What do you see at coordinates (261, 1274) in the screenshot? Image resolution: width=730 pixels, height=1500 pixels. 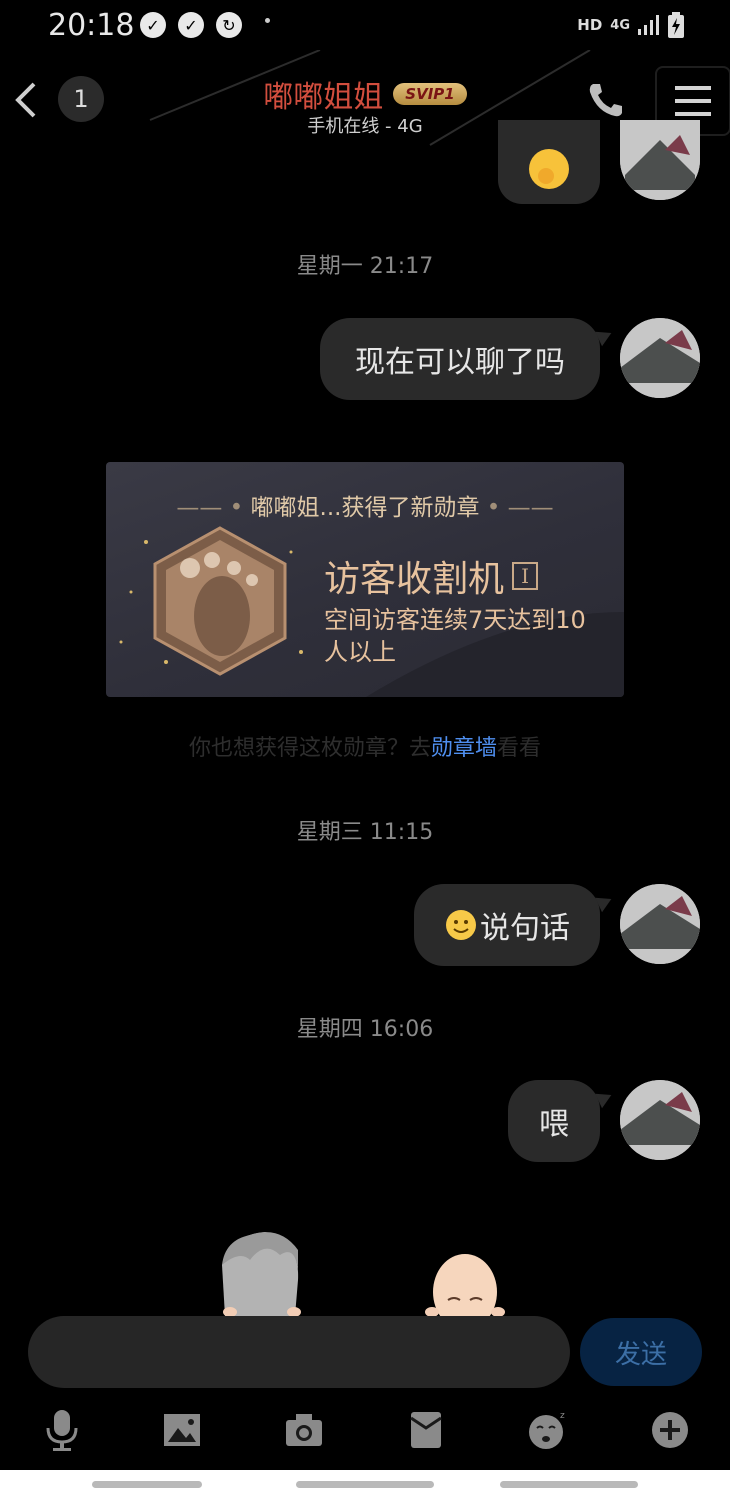 I see `peeking-character-grey` at bounding box center [261, 1274].